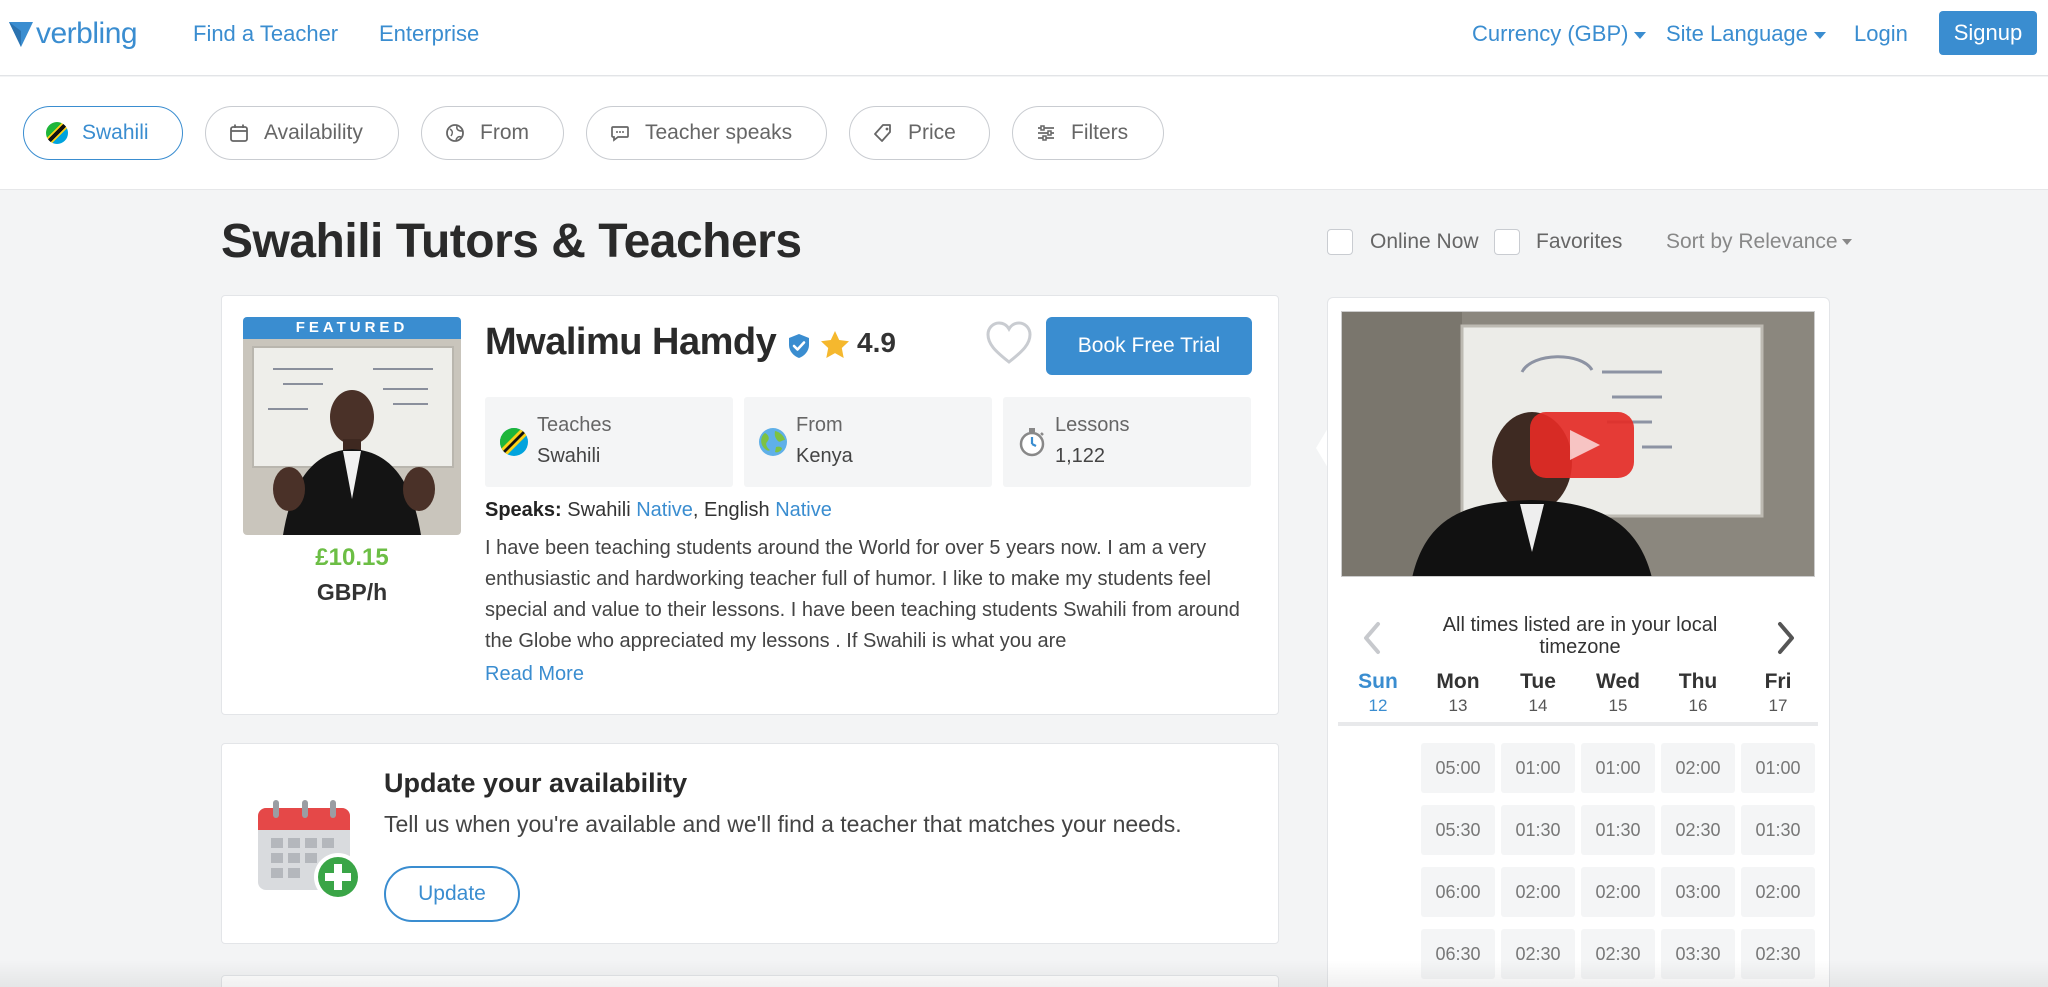  Describe the element at coordinates (1618, 705) in the screenshot. I see `day-date: 15` at that location.